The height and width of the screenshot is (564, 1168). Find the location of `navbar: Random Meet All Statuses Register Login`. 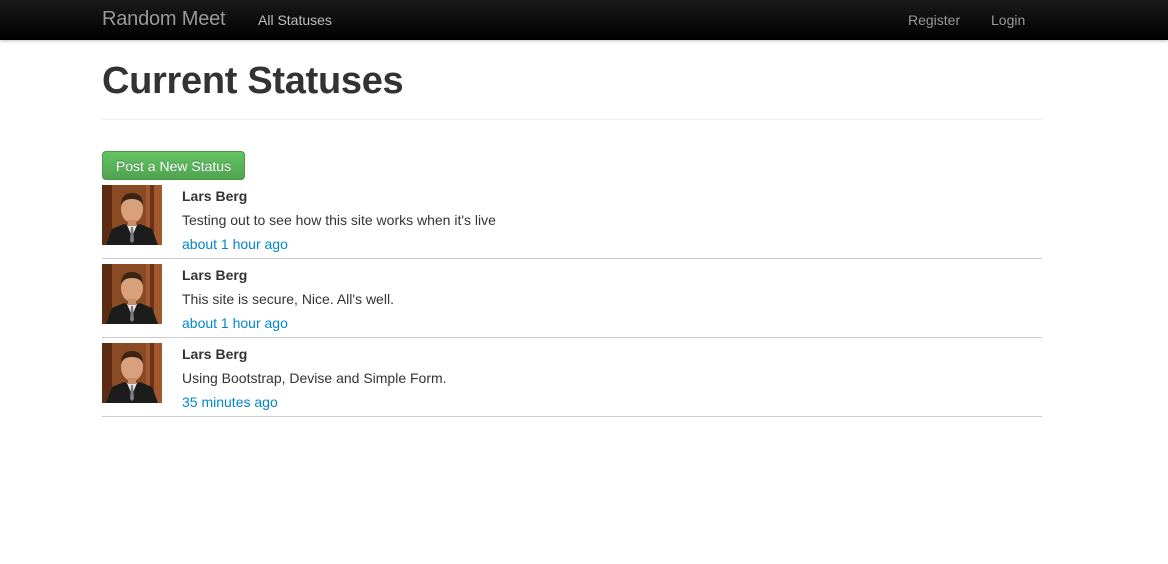

navbar: Random Meet All Statuses Register Login is located at coordinates (584, 20).